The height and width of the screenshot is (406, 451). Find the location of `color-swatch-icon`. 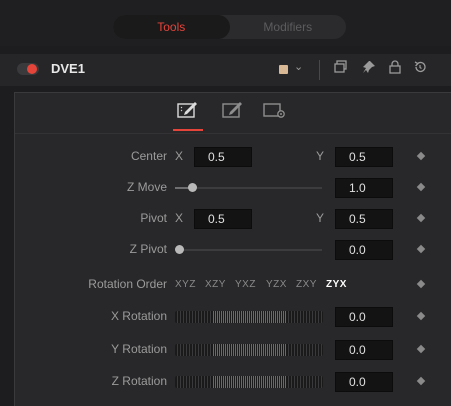

color-swatch-icon is located at coordinates (283, 69).